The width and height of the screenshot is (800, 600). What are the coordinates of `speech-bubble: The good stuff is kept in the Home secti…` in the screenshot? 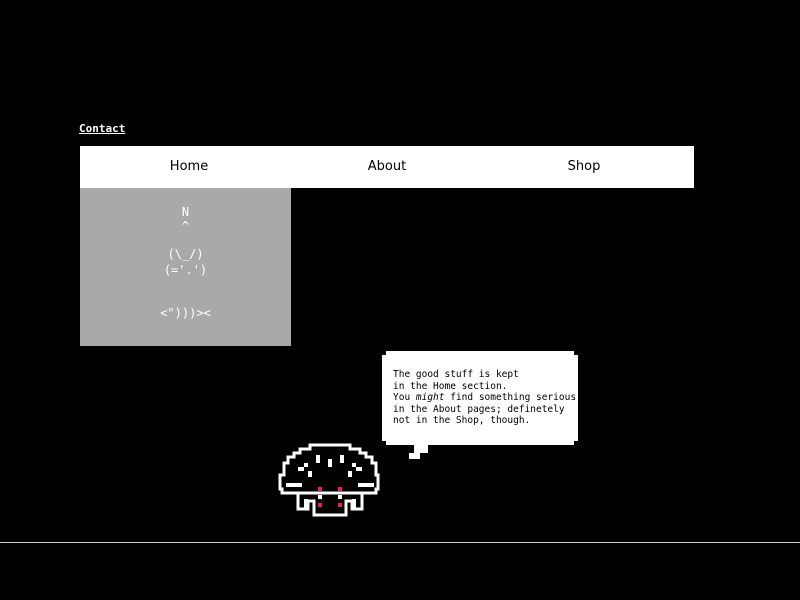 It's located at (480, 398).